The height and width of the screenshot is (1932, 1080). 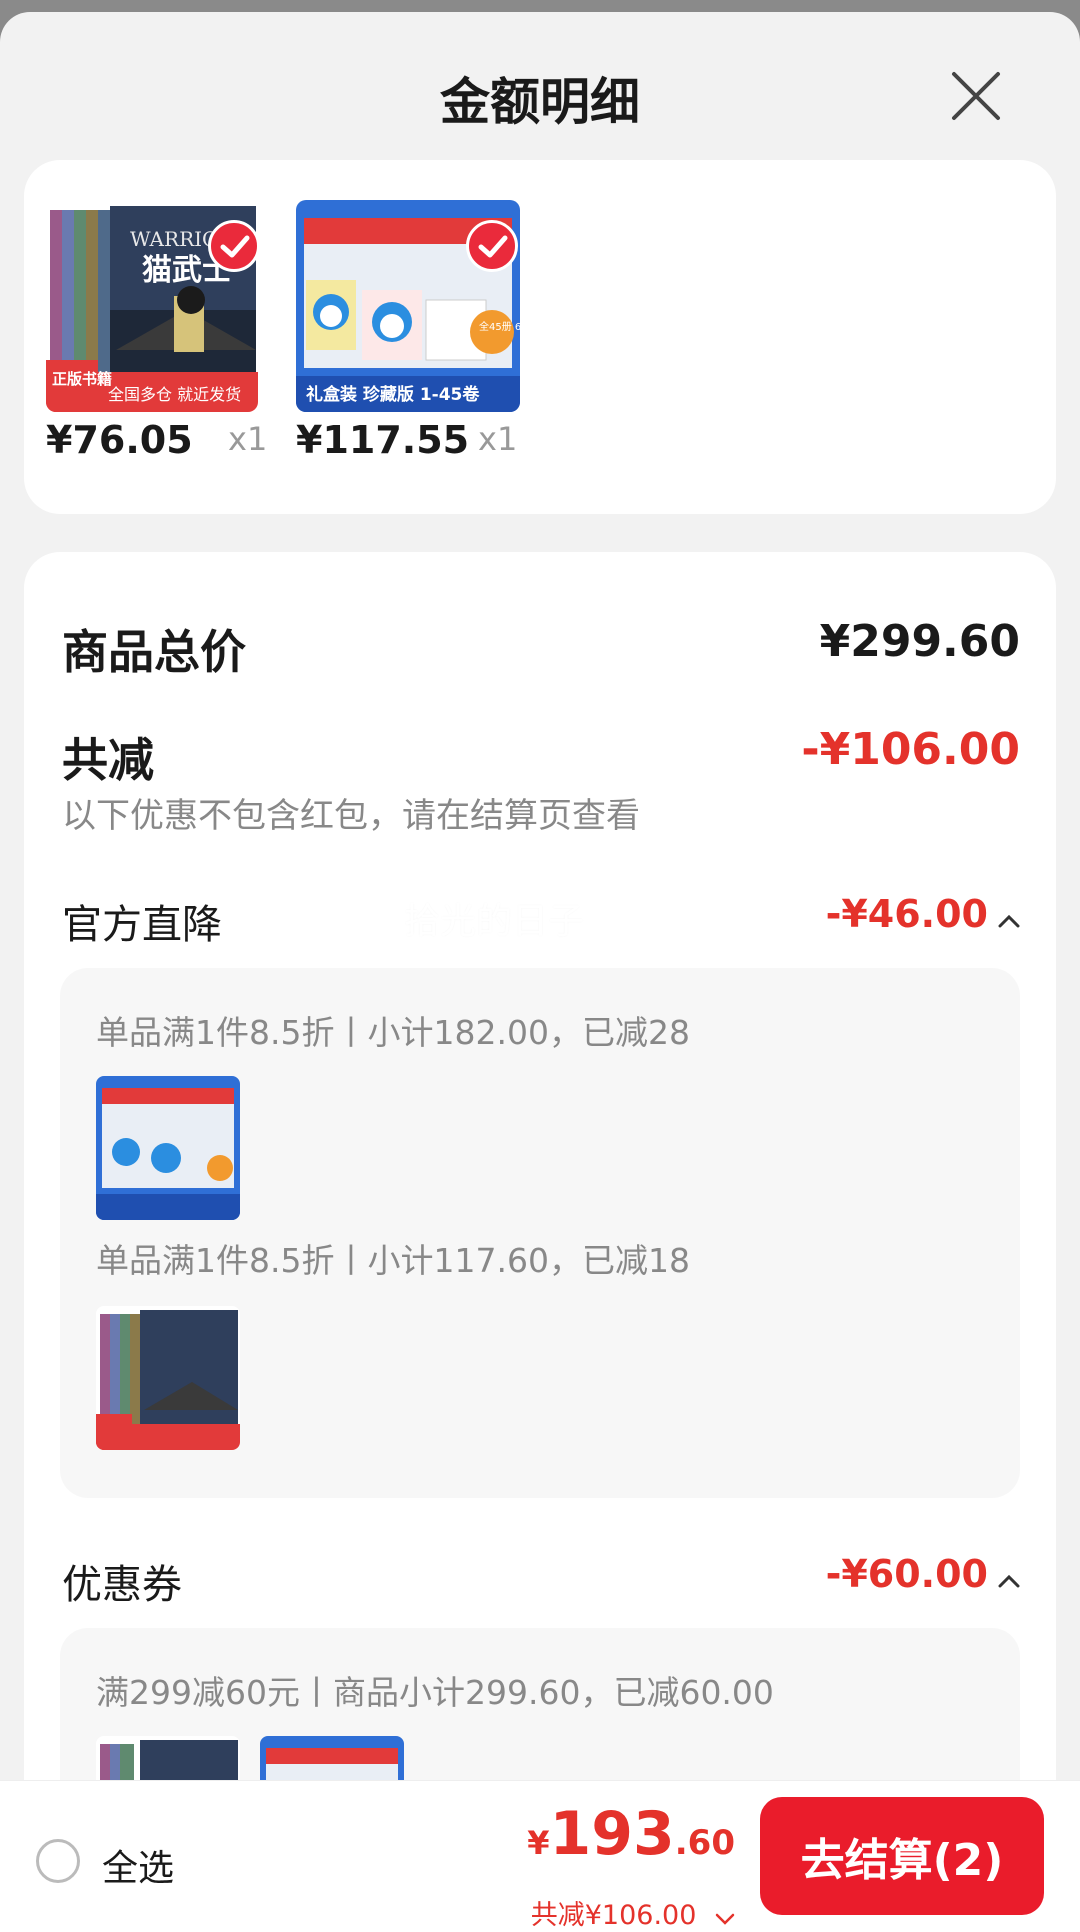 What do you see at coordinates (58, 1861) in the screenshot?
I see `select-all-radio` at bounding box center [58, 1861].